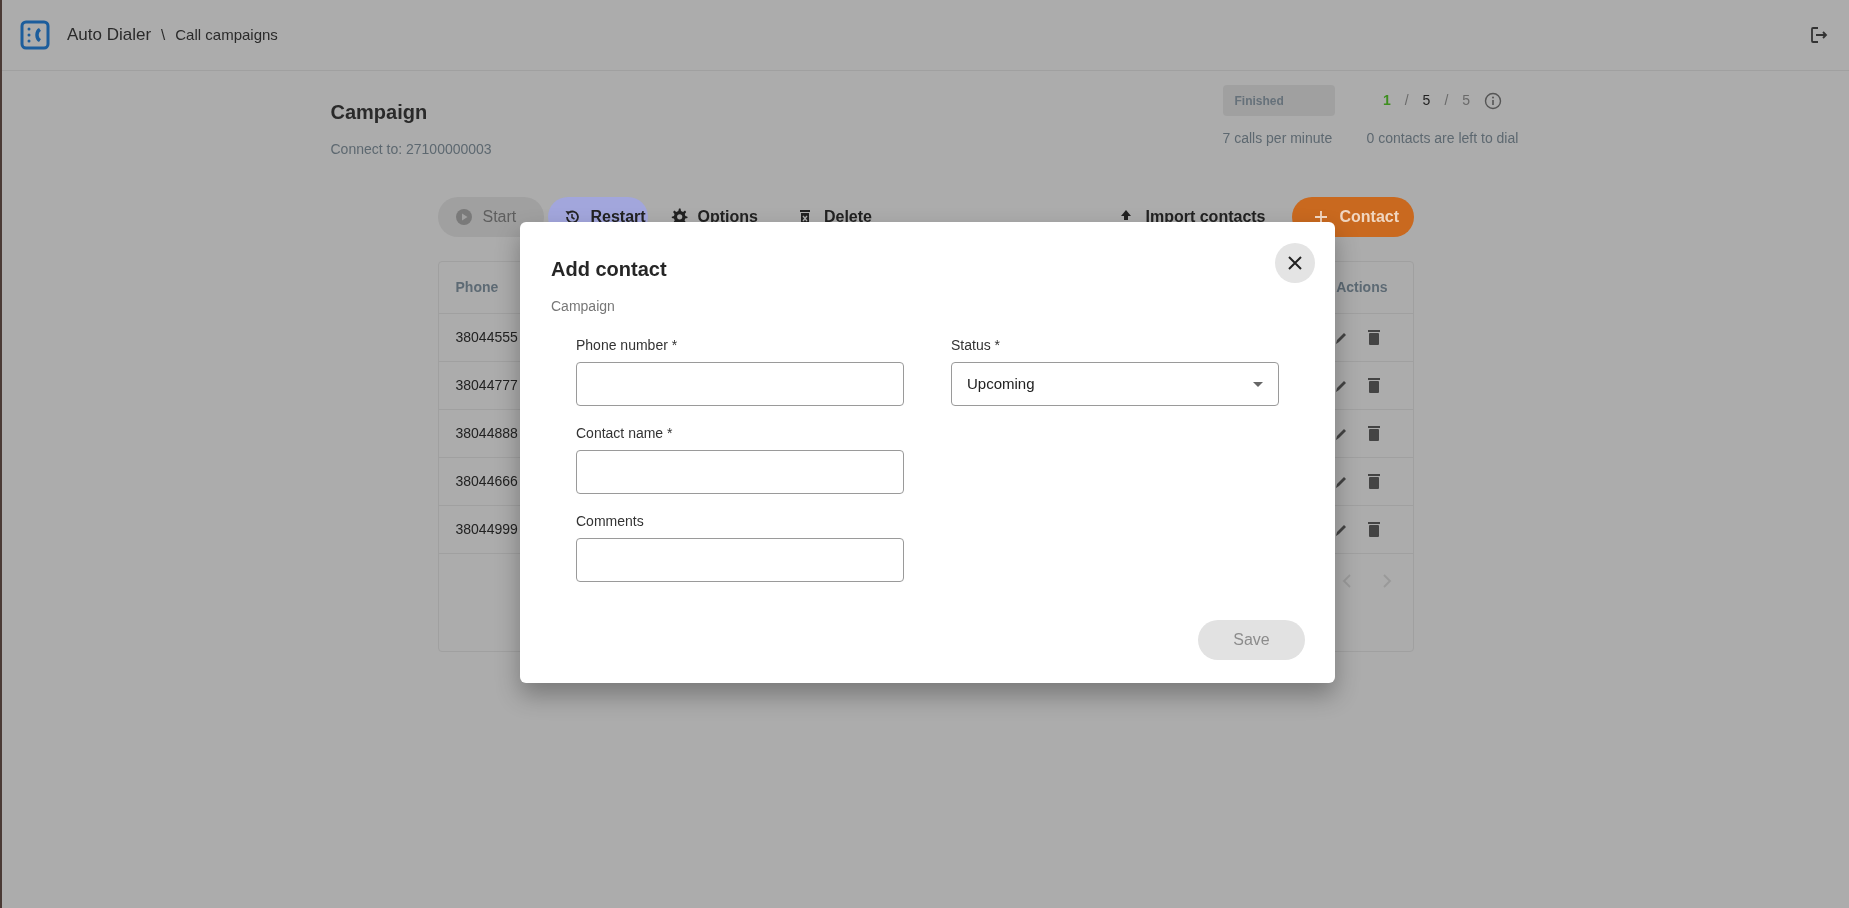 Image resolution: width=1849 pixels, height=908 pixels. Describe the element at coordinates (625, 433) in the screenshot. I see `field-label: Contact name *` at that location.